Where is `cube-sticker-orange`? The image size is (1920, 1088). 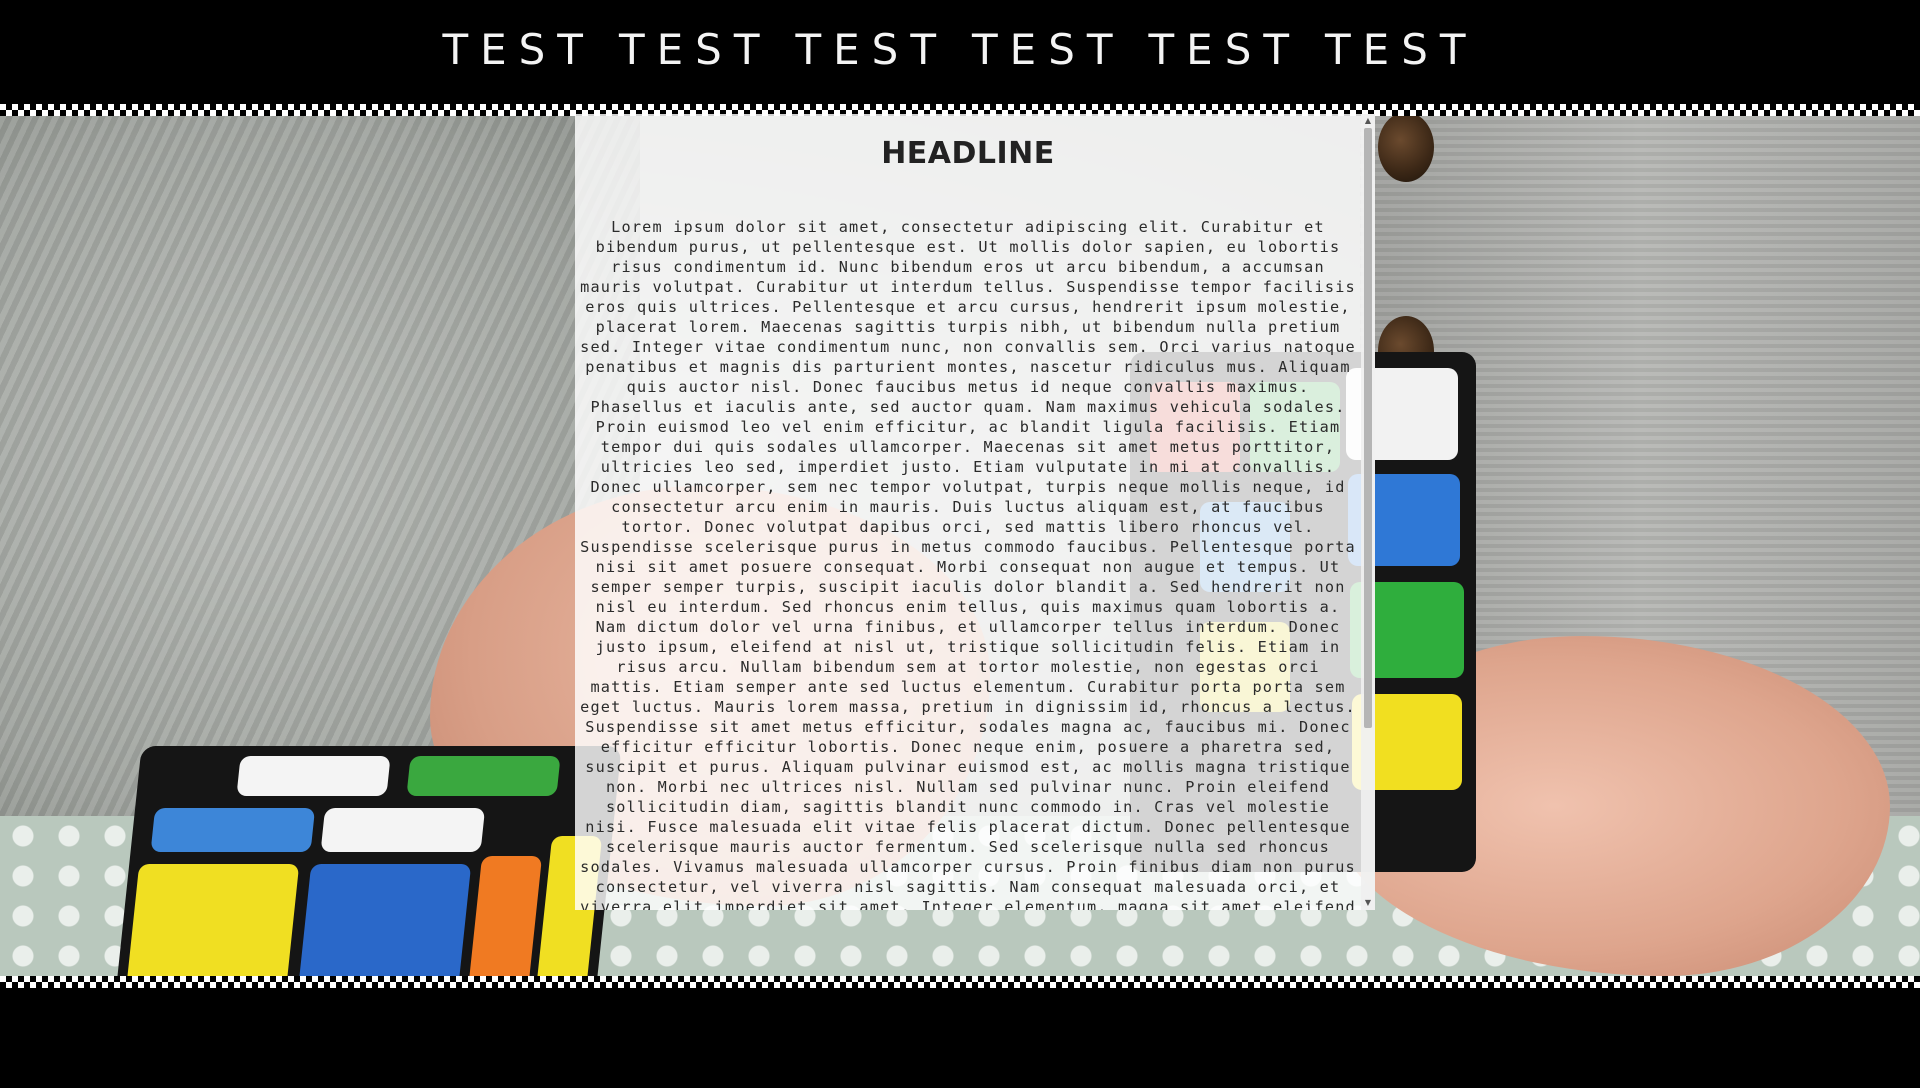
cube-sticker-orange is located at coordinates (505, 916).